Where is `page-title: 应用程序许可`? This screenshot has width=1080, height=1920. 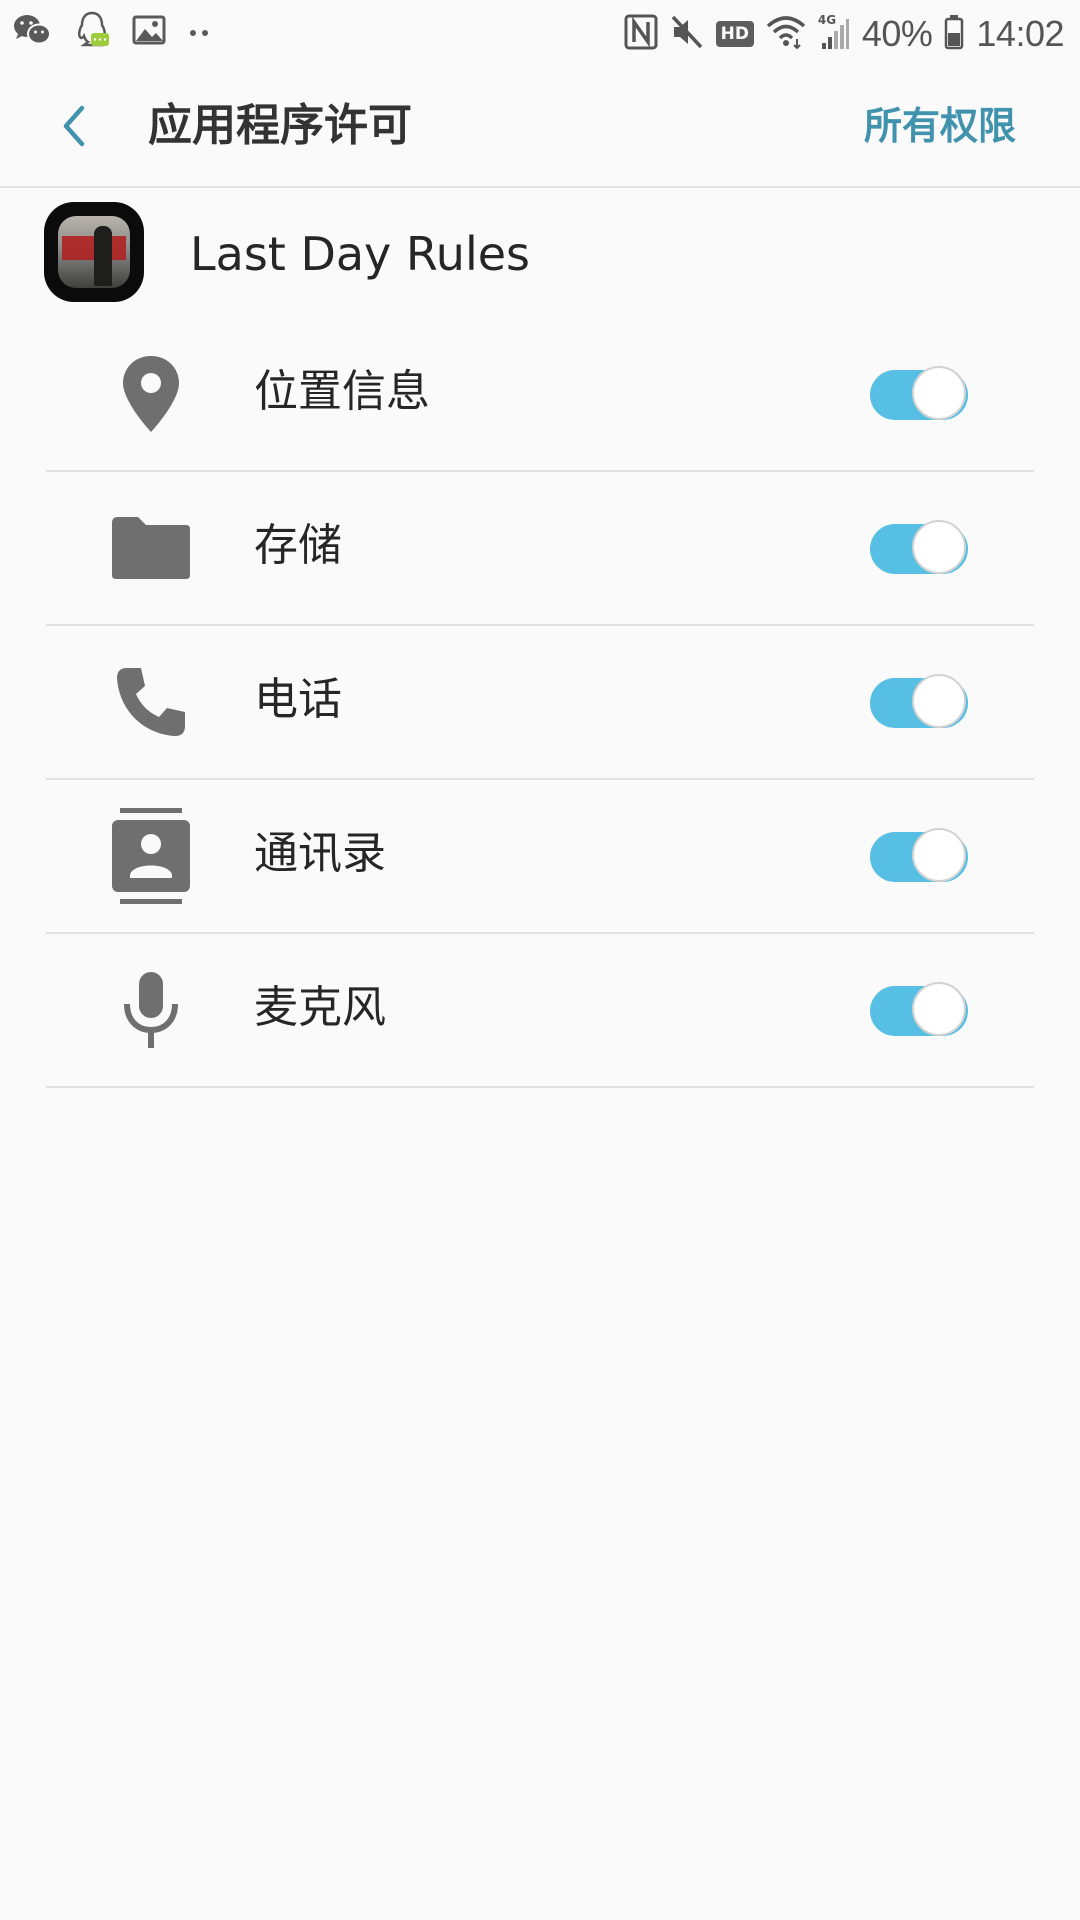 page-title: 应用程序许可 is located at coordinates (280, 125).